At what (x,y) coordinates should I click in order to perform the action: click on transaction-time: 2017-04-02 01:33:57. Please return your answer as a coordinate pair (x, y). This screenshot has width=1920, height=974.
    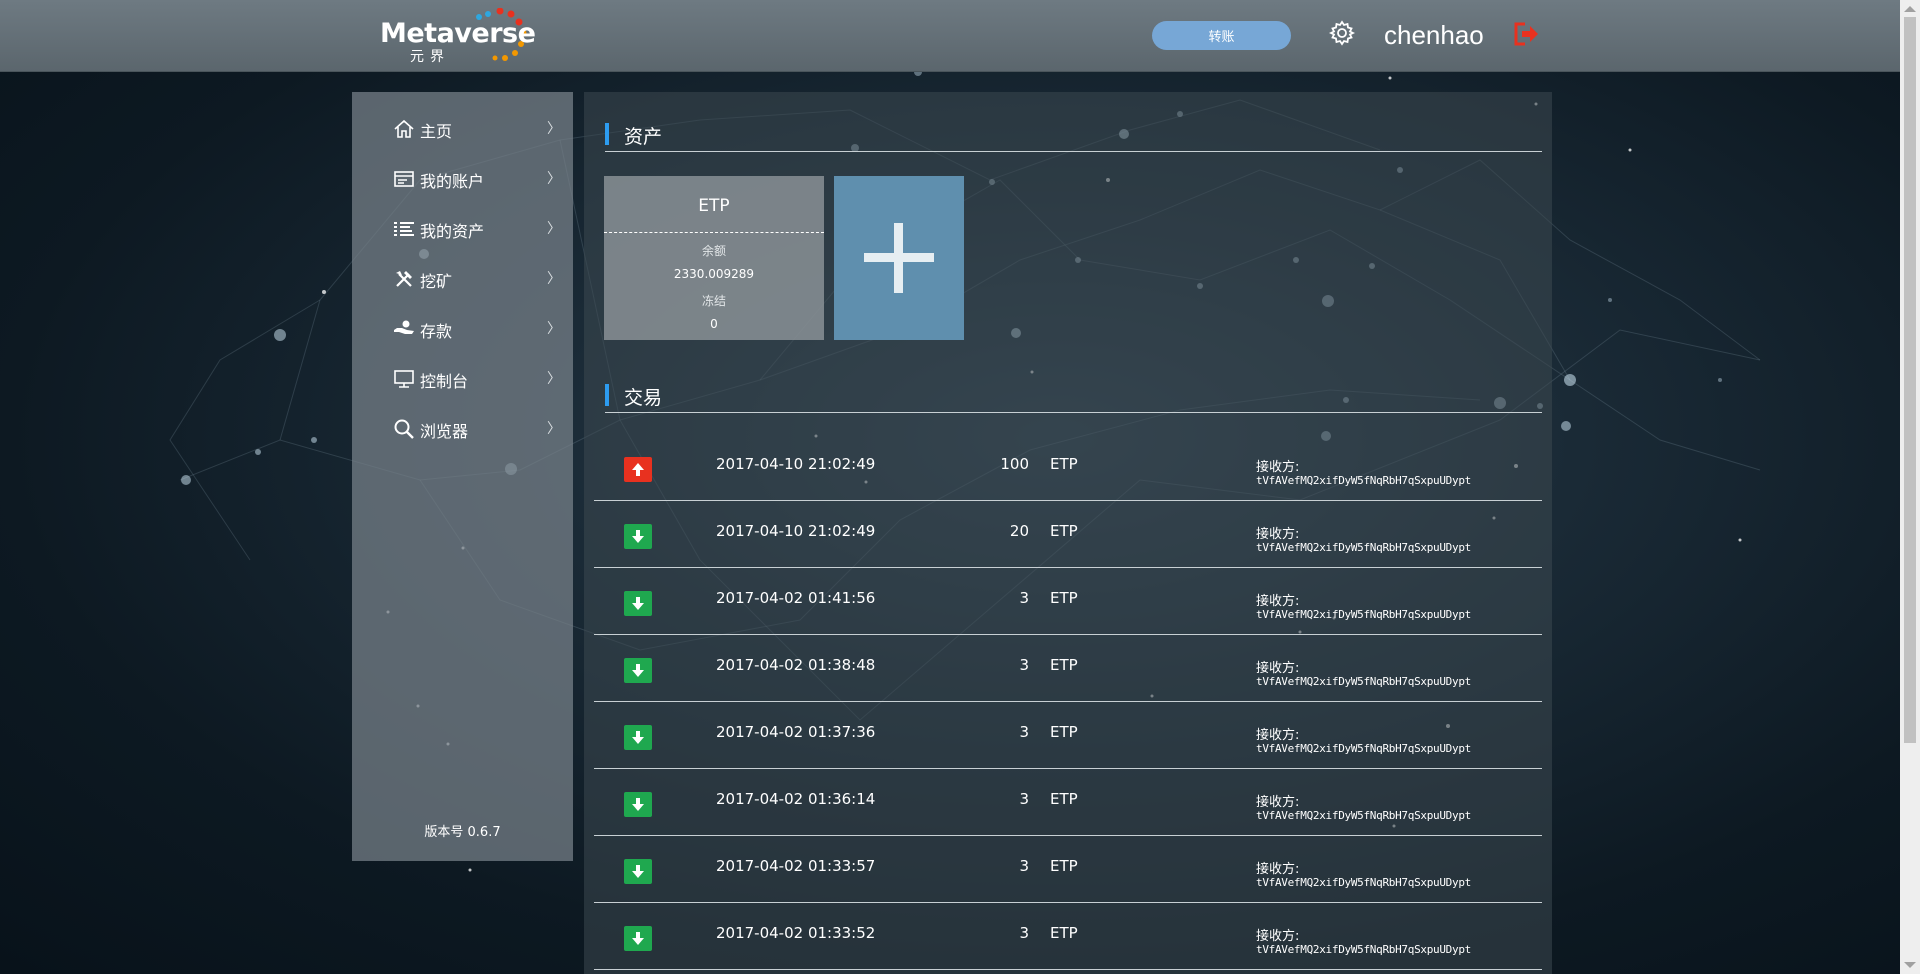
    Looking at the image, I should click on (796, 866).